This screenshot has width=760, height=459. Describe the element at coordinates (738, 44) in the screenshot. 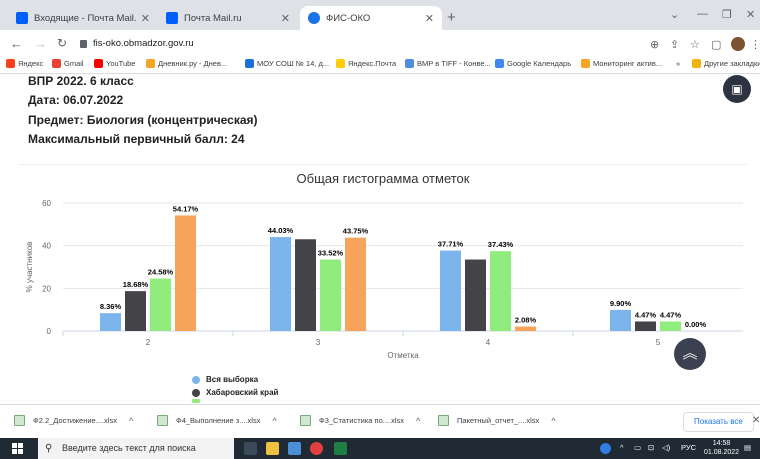

I see `profile-avatar` at that location.